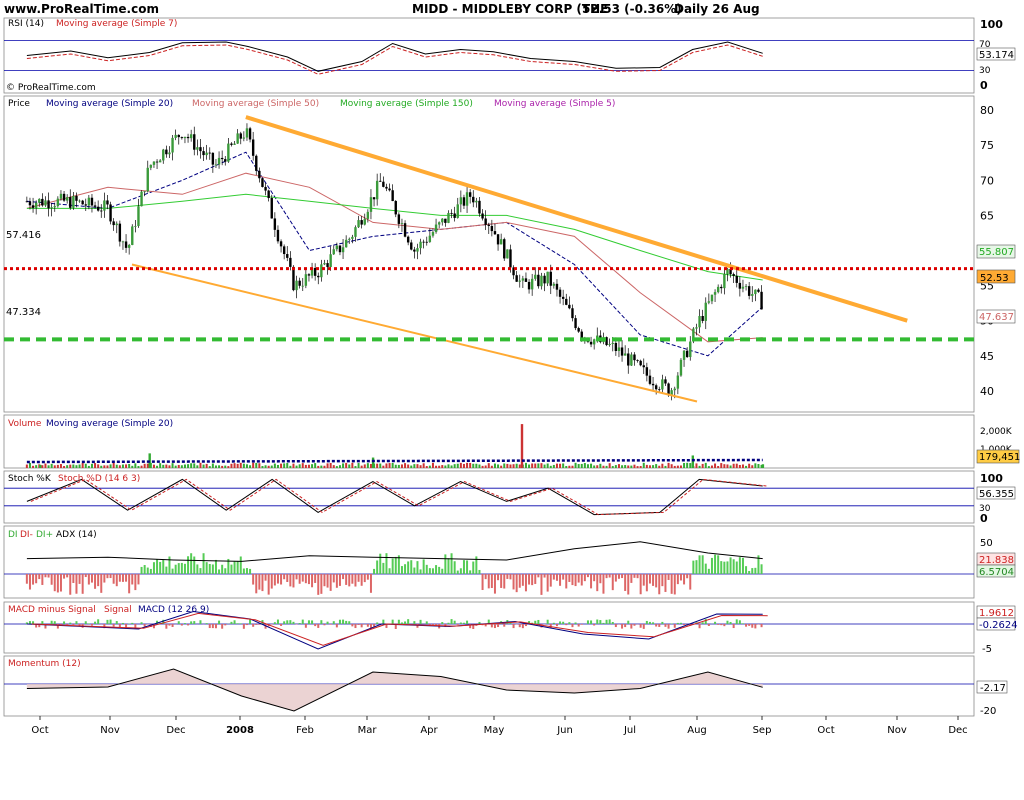 The width and height of the screenshot is (1024, 800). I want to click on rsi-ma-legend: Moving average (Simple 7), so click(116, 24).